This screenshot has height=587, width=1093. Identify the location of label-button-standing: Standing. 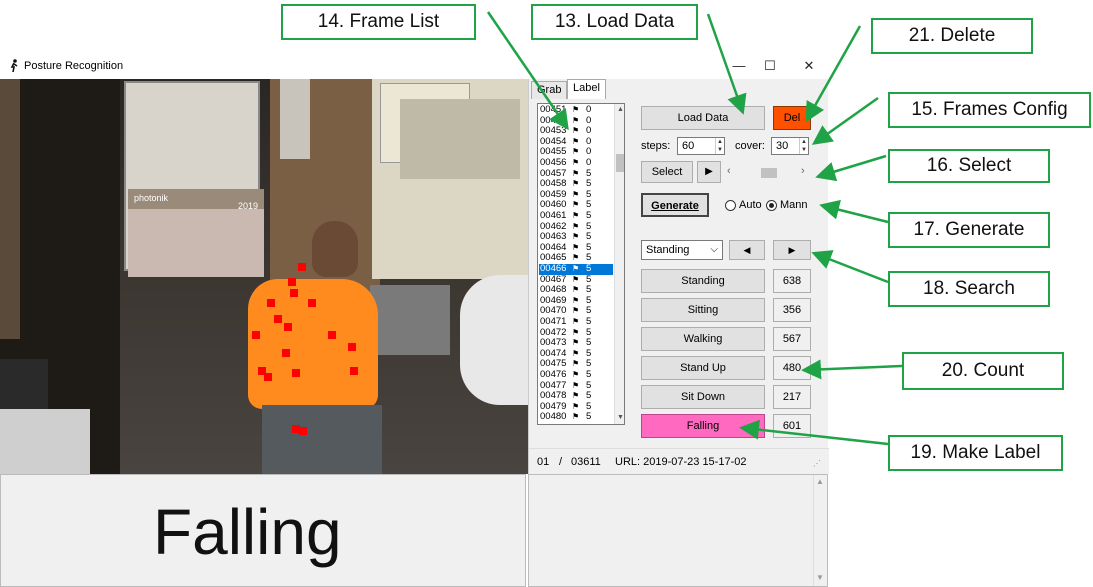
(703, 281).